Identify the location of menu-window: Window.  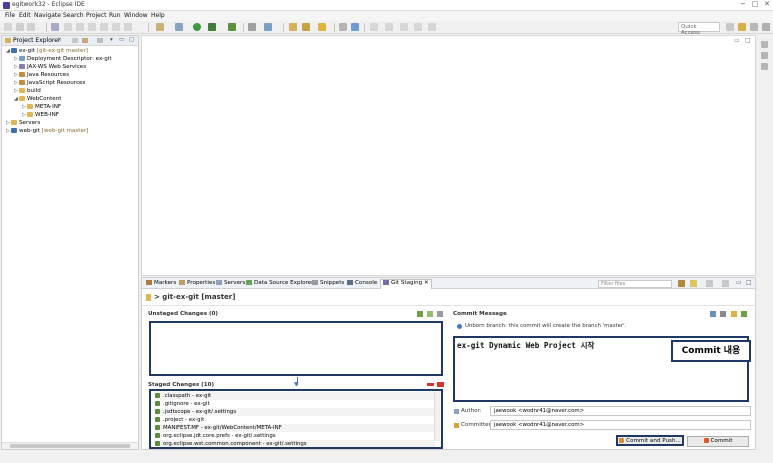
(136, 15).